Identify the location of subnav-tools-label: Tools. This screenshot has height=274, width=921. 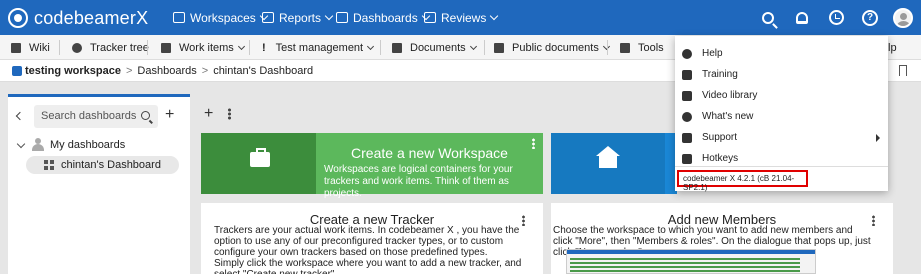
(651, 47).